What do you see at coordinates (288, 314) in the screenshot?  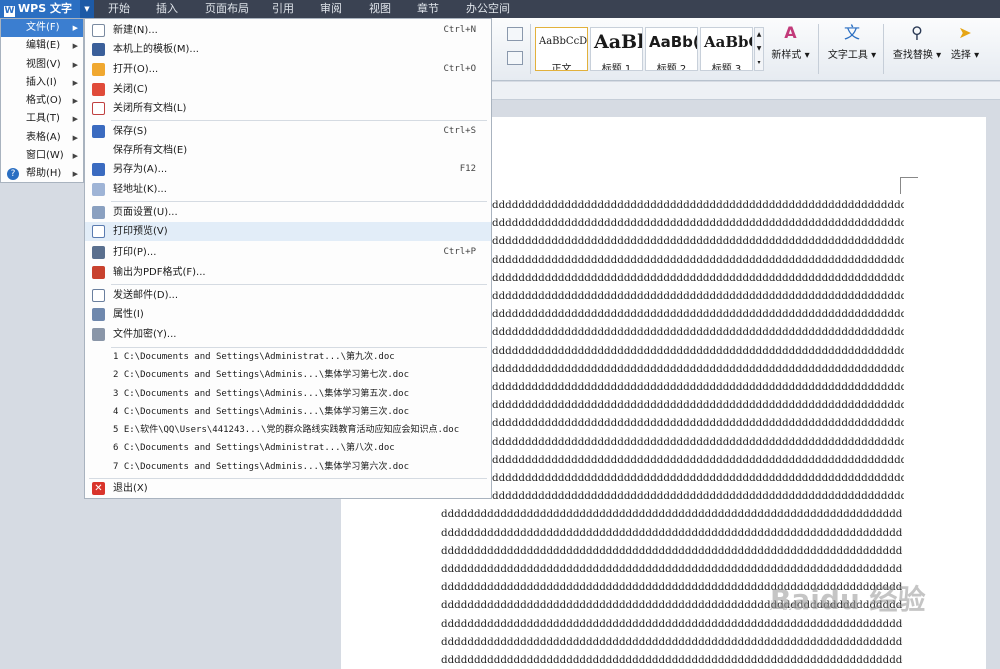 I see `file-menu-properties: 属性(I)` at bounding box center [288, 314].